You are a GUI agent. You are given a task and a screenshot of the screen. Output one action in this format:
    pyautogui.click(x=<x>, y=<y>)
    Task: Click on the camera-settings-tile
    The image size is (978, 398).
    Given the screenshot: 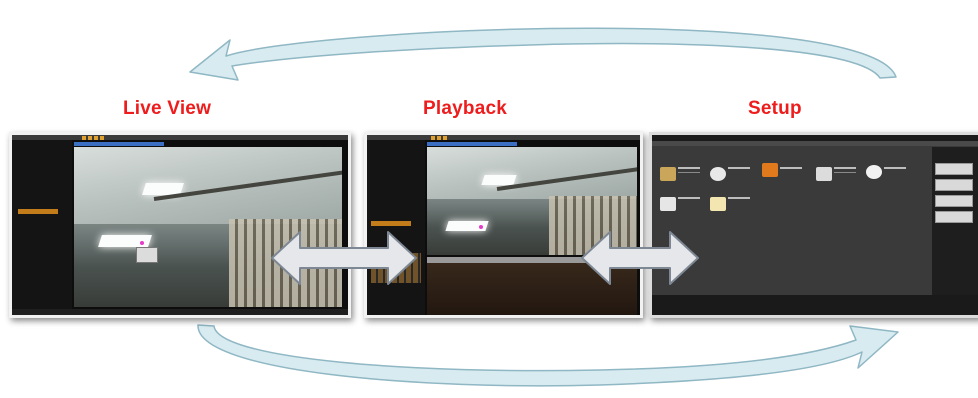 What is the action you would take?
    pyautogui.click(x=718, y=174)
    